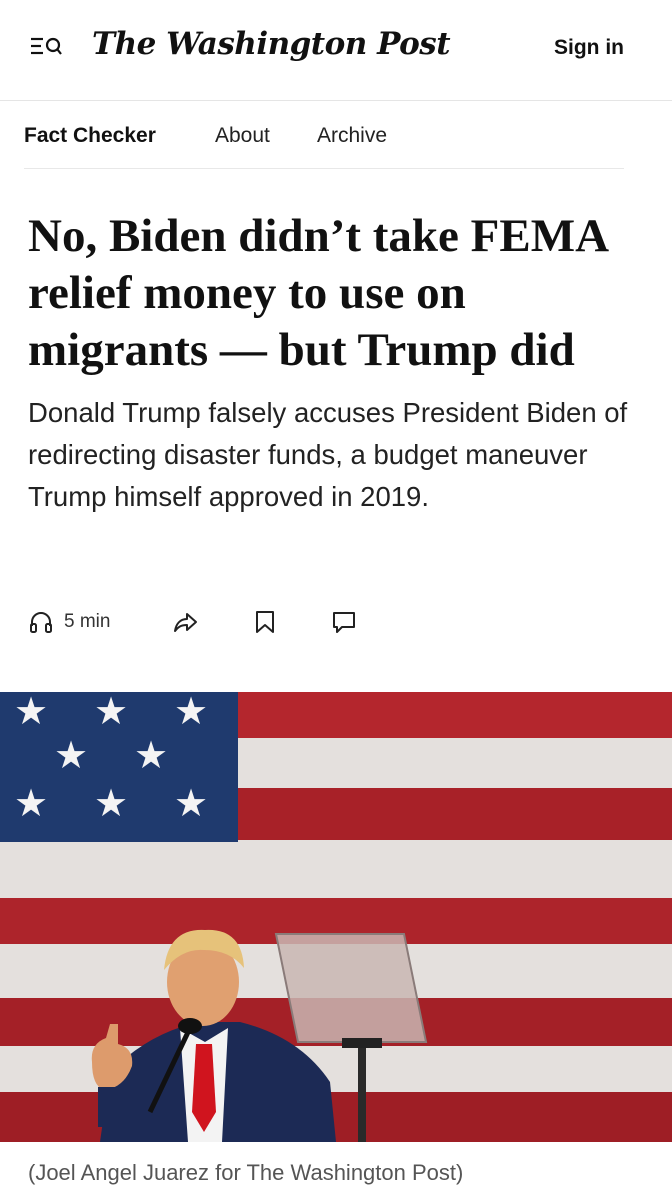 Image resolution: width=672 pixels, height=1200 pixels. I want to click on listen-duration: 5 min, so click(87, 621).